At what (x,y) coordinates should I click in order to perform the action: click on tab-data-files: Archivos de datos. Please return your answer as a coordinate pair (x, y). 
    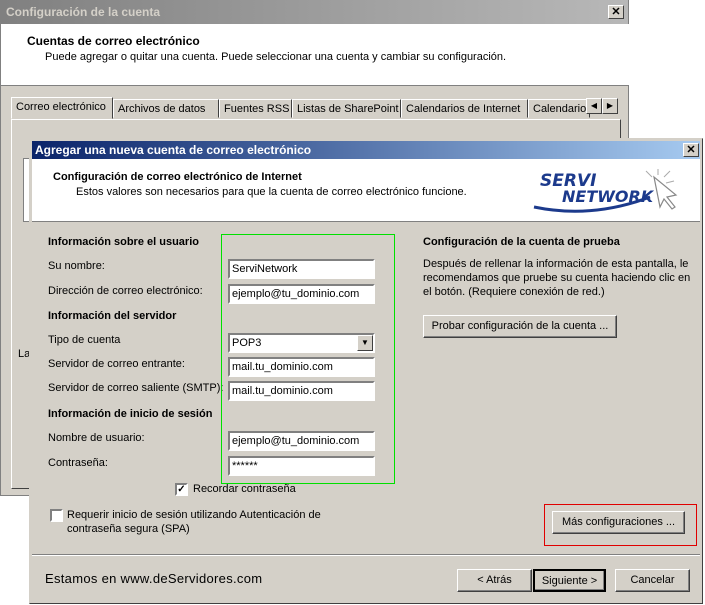
    Looking at the image, I should click on (166, 108).